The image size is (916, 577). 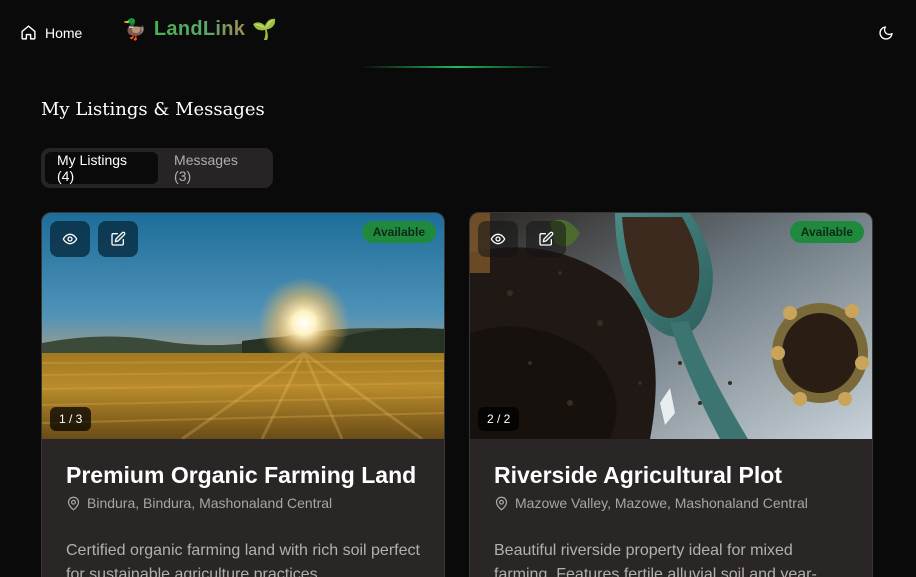 I want to click on listing-location-text: Bindura, Bindura, Mashonaland Central, so click(x=210, y=503).